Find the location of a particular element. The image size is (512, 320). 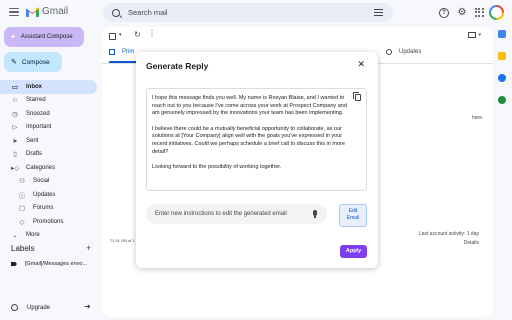

search-icon is located at coordinates (116, 12).